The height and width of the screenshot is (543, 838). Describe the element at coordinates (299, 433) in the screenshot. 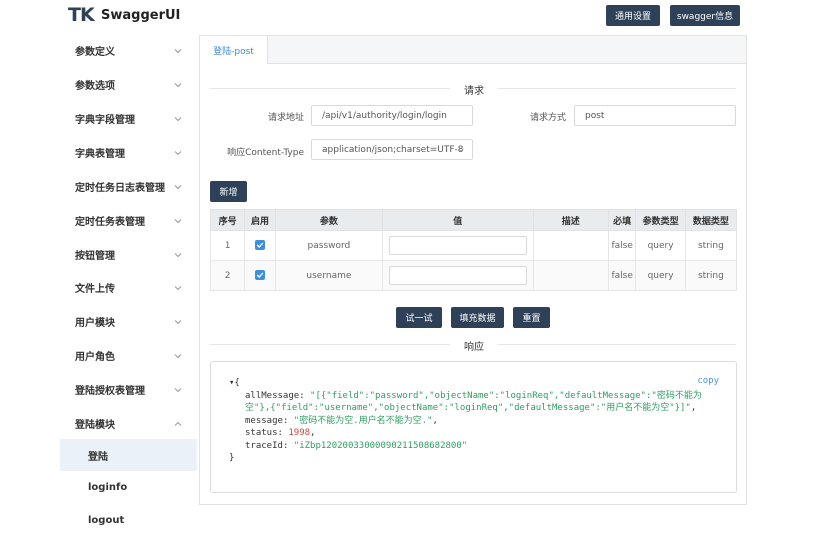

I see `status-value: 1998` at that location.